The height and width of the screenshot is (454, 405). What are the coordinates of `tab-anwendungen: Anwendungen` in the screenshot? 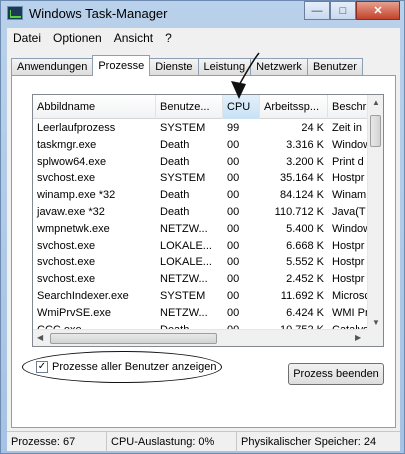 It's located at (52, 67).